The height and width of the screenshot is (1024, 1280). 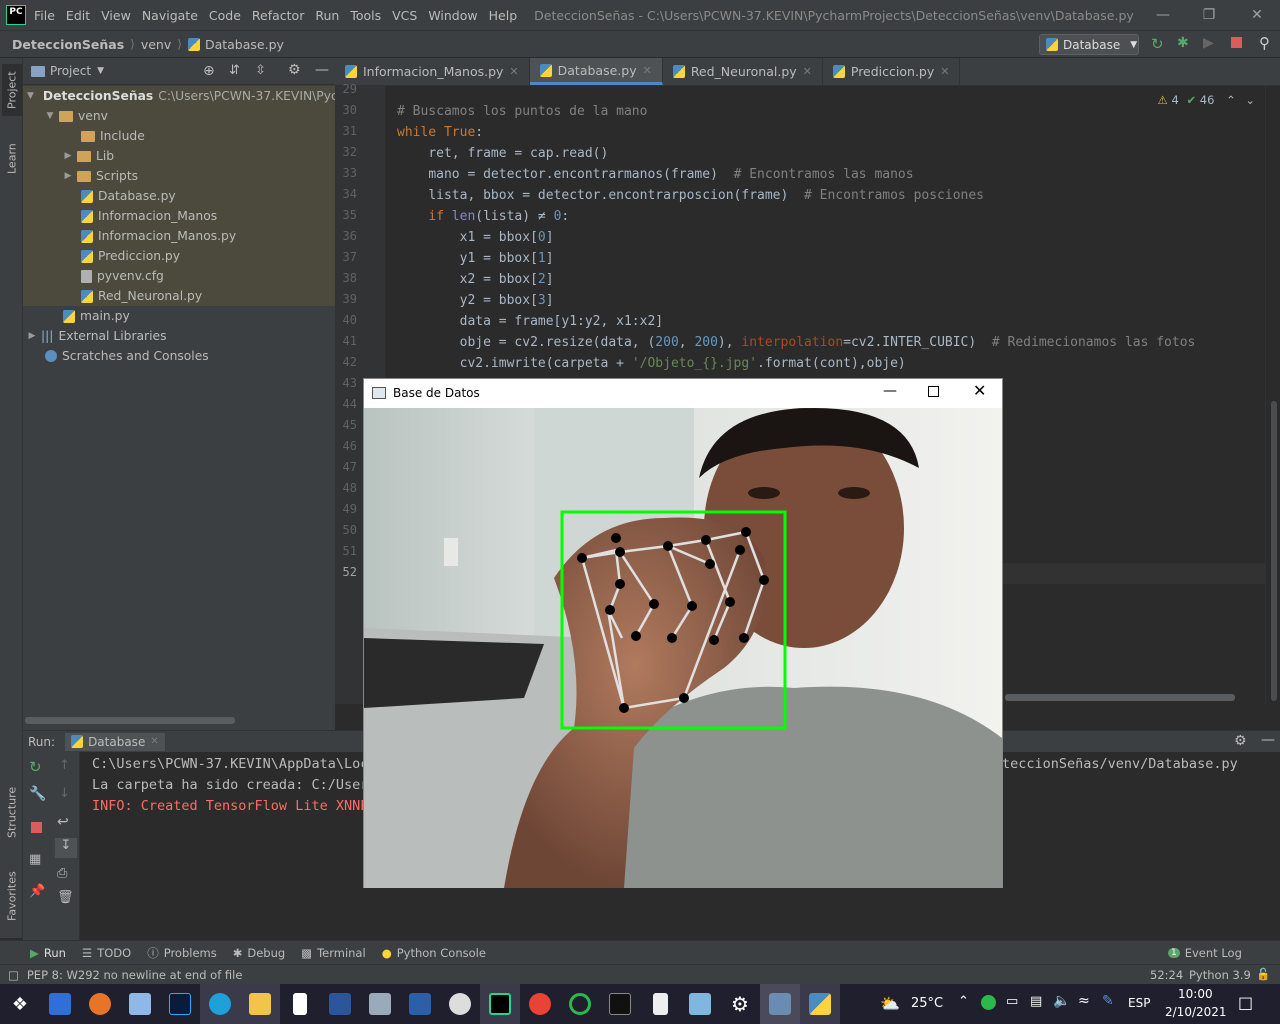 What do you see at coordinates (179, 116) in the screenshot?
I see `tree-item-venv: ▼ venv` at bounding box center [179, 116].